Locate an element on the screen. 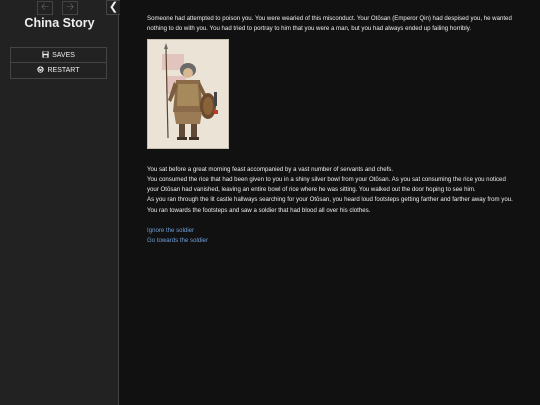 The height and width of the screenshot is (405, 540). history-backward-button: 🡠 is located at coordinates (45, 8).